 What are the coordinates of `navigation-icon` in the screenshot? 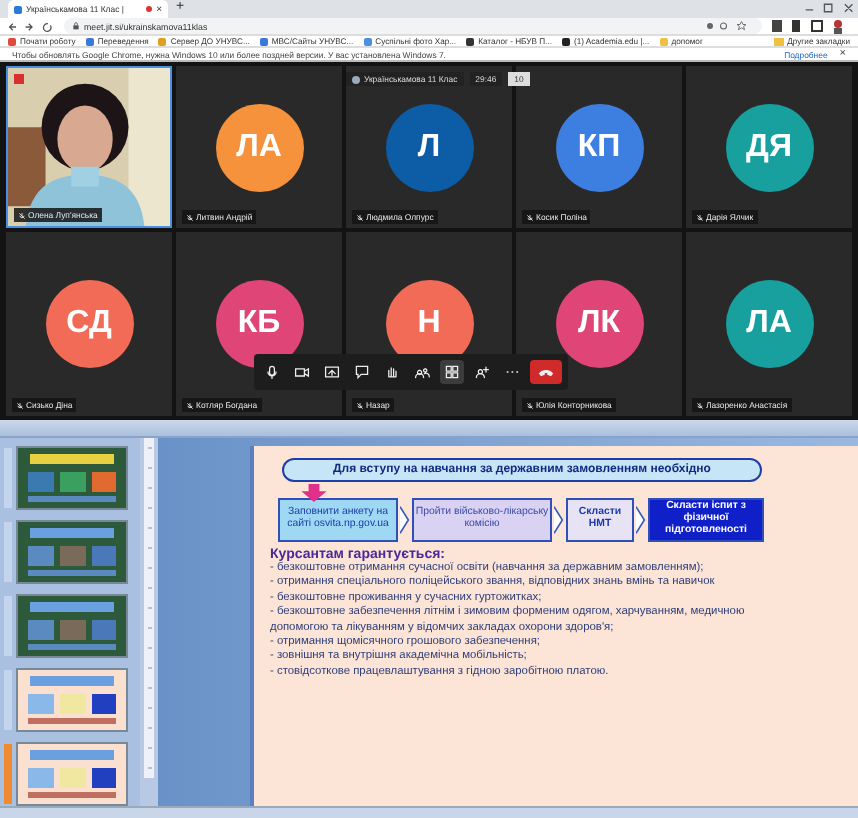 It's located at (32, 26).